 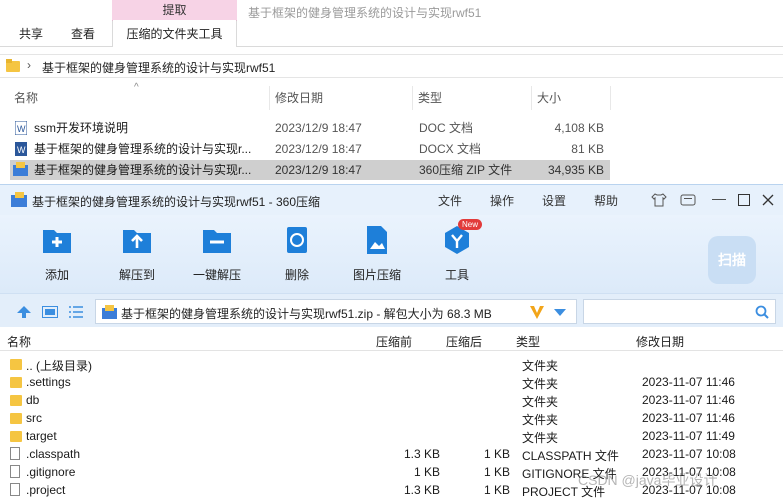 What do you see at coordinates (502, 200) in the screenshot?
I see `menu-operation: 操作` at bounding box center [502, 200].